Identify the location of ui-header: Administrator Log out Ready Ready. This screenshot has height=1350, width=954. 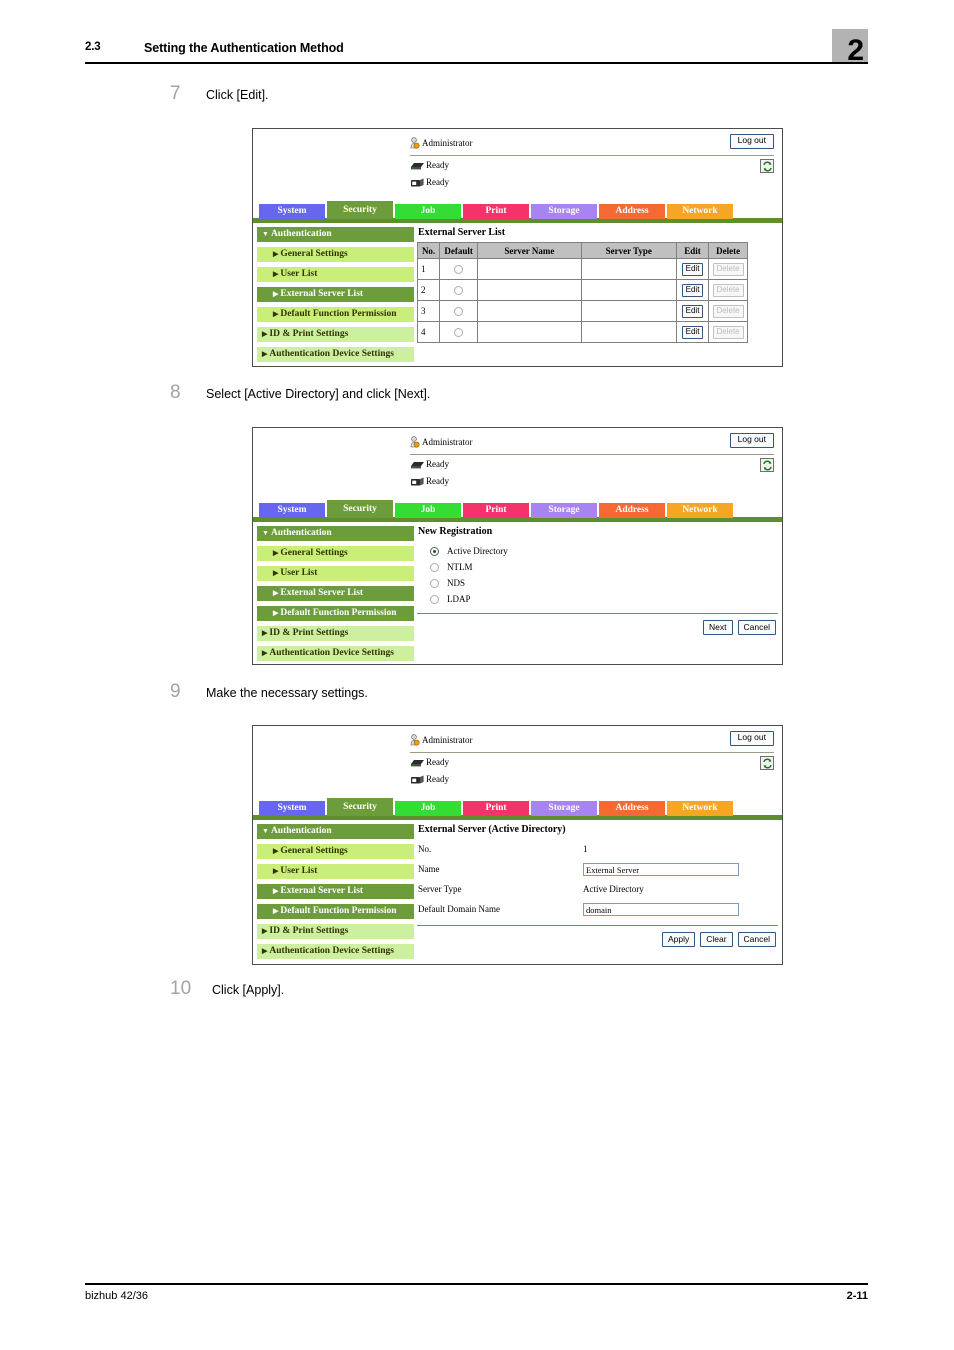
(517, 762).